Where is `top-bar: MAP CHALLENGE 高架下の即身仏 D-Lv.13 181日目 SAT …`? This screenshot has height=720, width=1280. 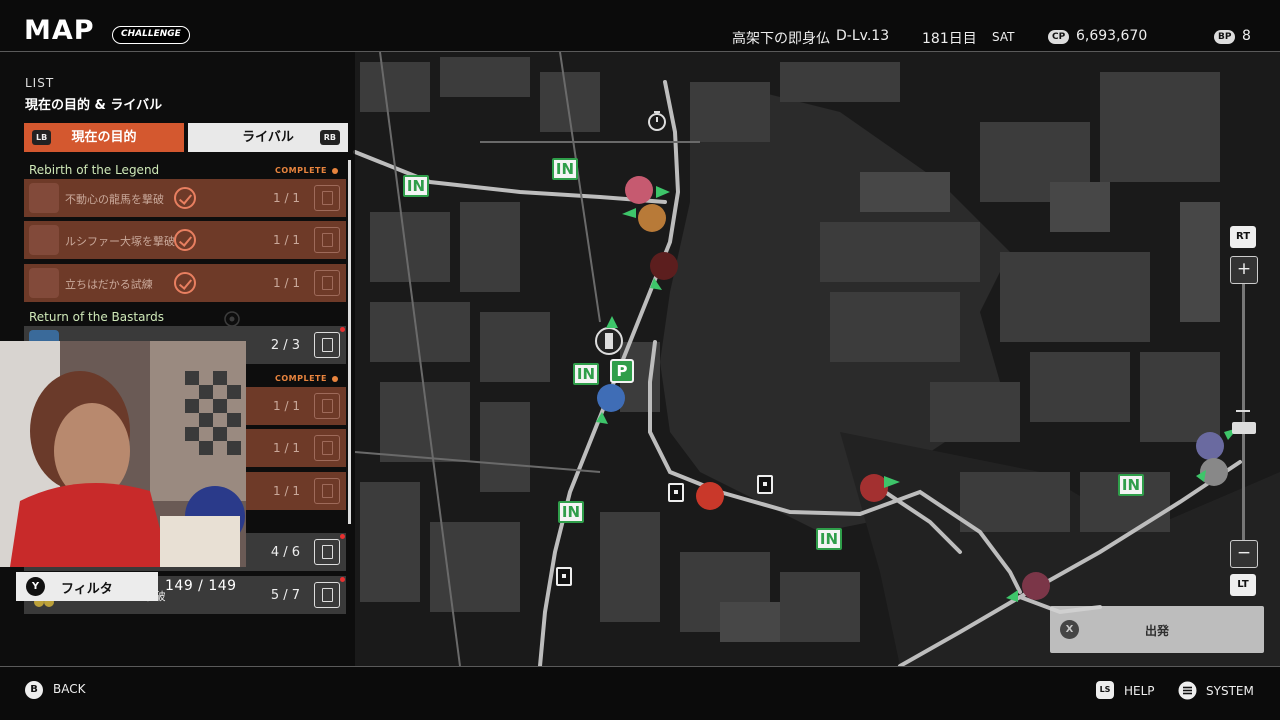
top-bar: MAP CHALLENGE 高架下の即身仏 D-Lv.13 181日目 SAT … is located at coordinates (640, 26).